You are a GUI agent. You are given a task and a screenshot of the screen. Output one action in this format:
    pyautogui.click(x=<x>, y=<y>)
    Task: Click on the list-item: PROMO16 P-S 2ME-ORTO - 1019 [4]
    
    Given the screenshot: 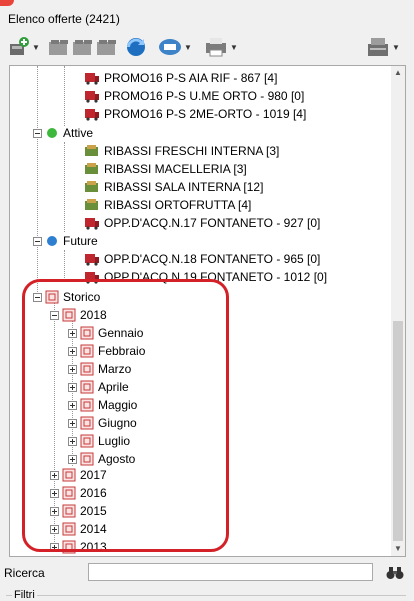 What is the action you would take?
    pyautogui.click(x=195, y=114)
    